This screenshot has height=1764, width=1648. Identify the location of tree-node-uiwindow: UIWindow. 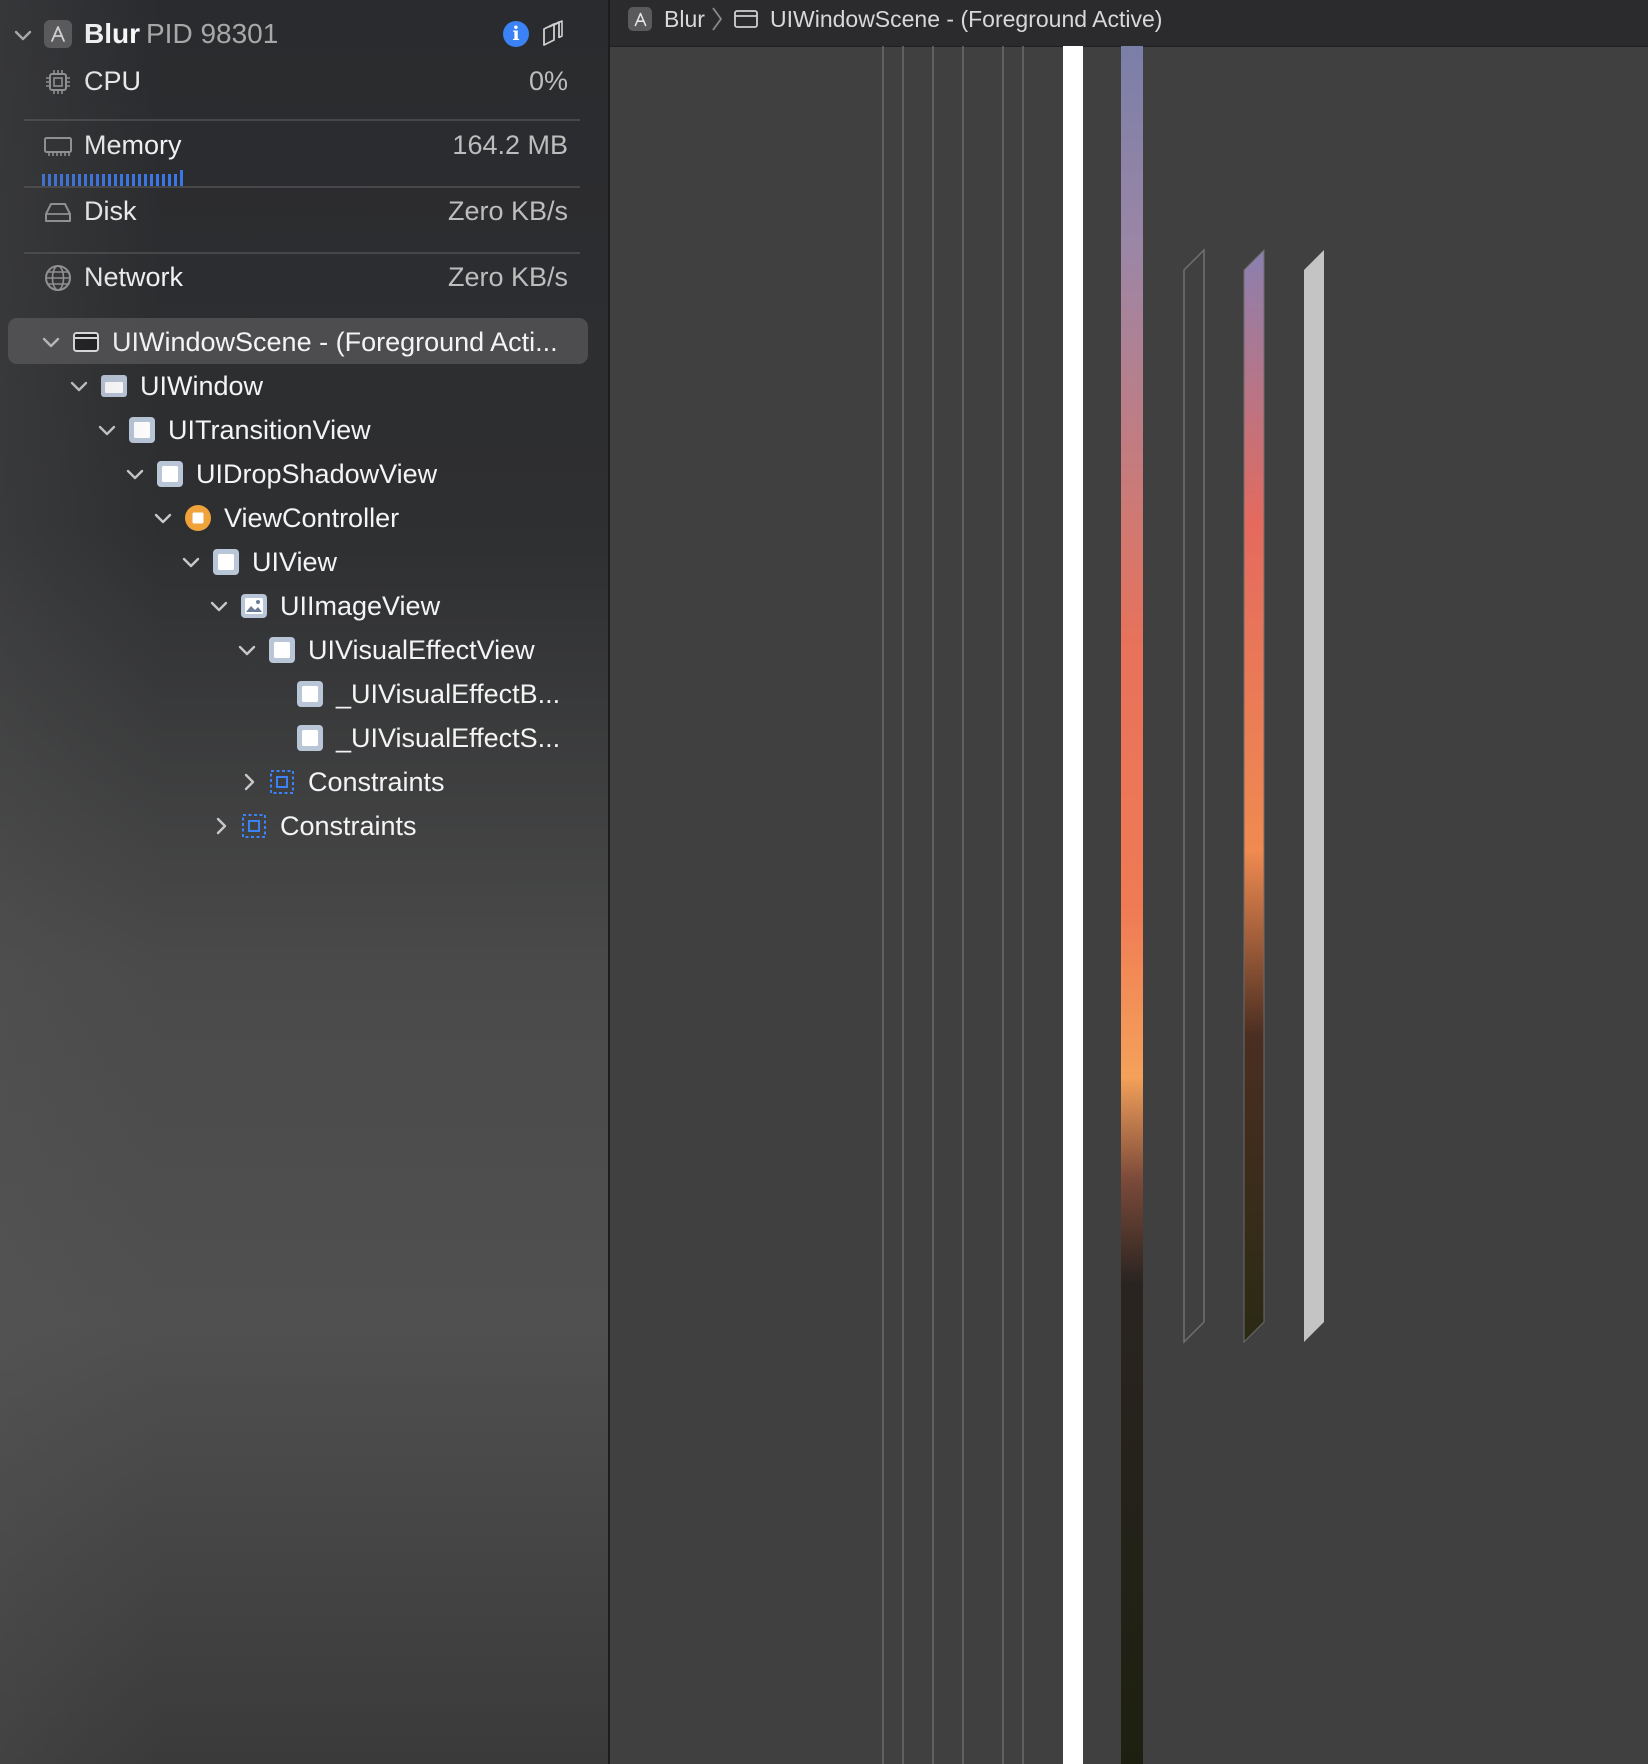
(295, 386).